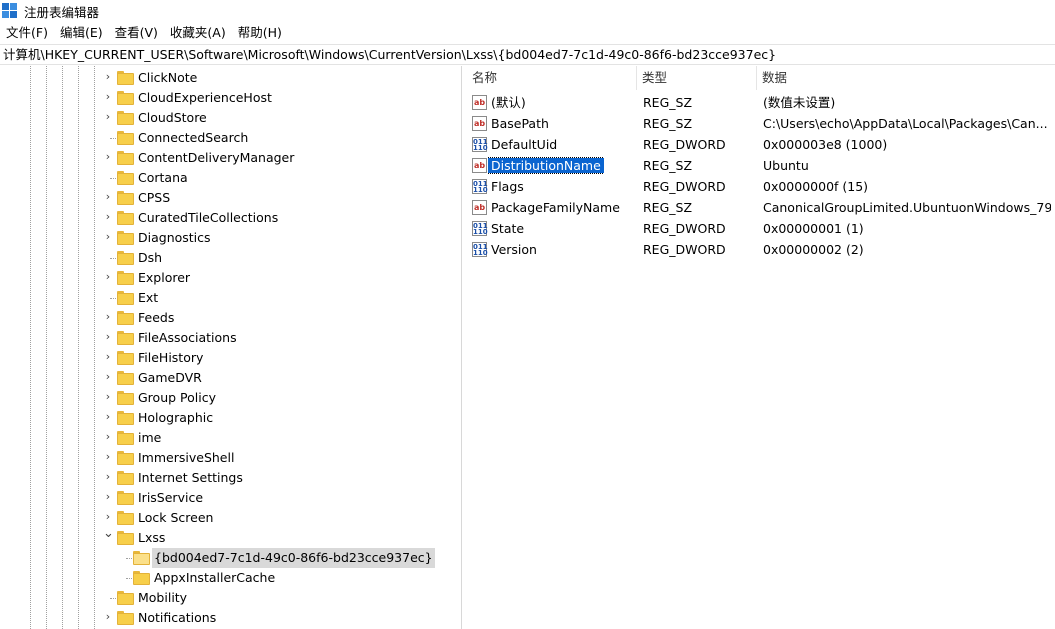 The image size is (1055, 629). Describe the element at coordinates (27, 33) in the screenshot. I see `menu-file: 文件(F)` at that location.